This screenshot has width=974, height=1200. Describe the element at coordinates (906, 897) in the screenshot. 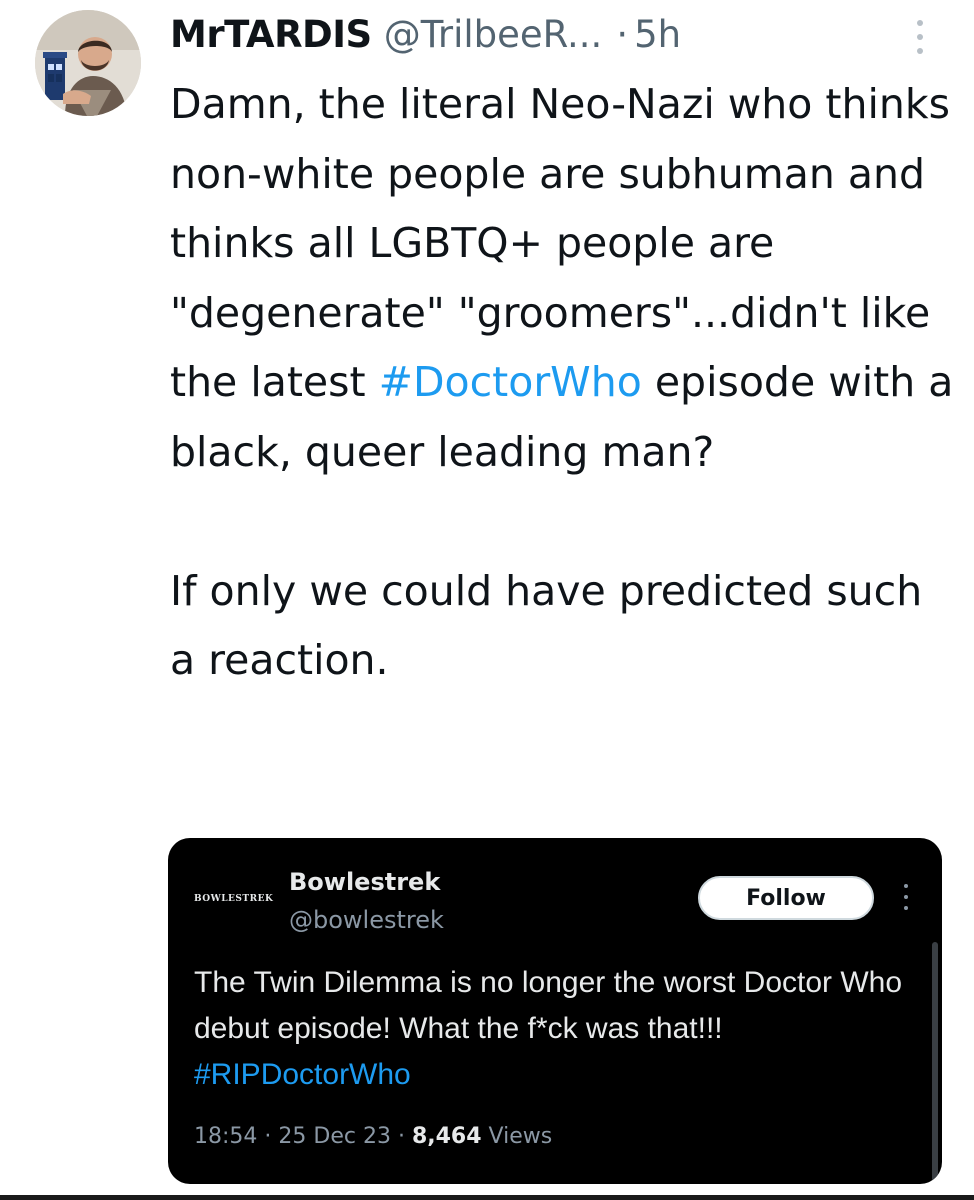

I see `quoted-more-options-icon` at that location.